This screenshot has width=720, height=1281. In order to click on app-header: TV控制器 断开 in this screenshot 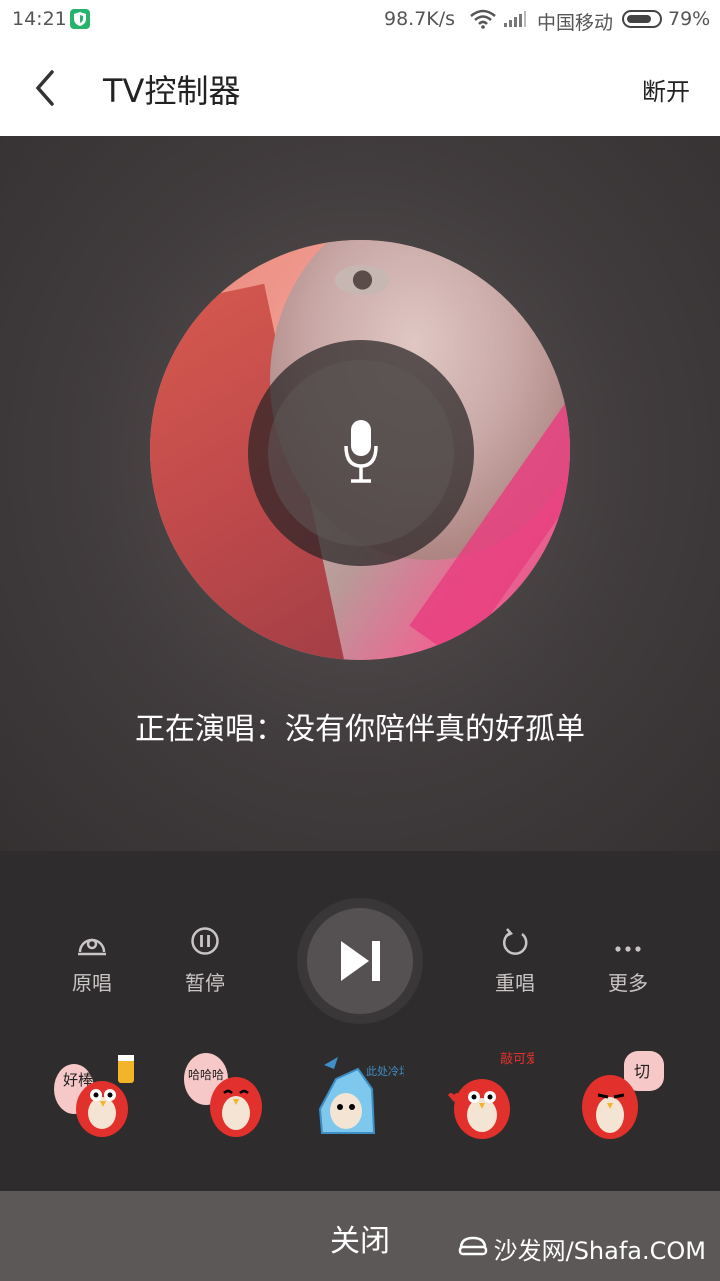, I will do `click(360, 88)`.